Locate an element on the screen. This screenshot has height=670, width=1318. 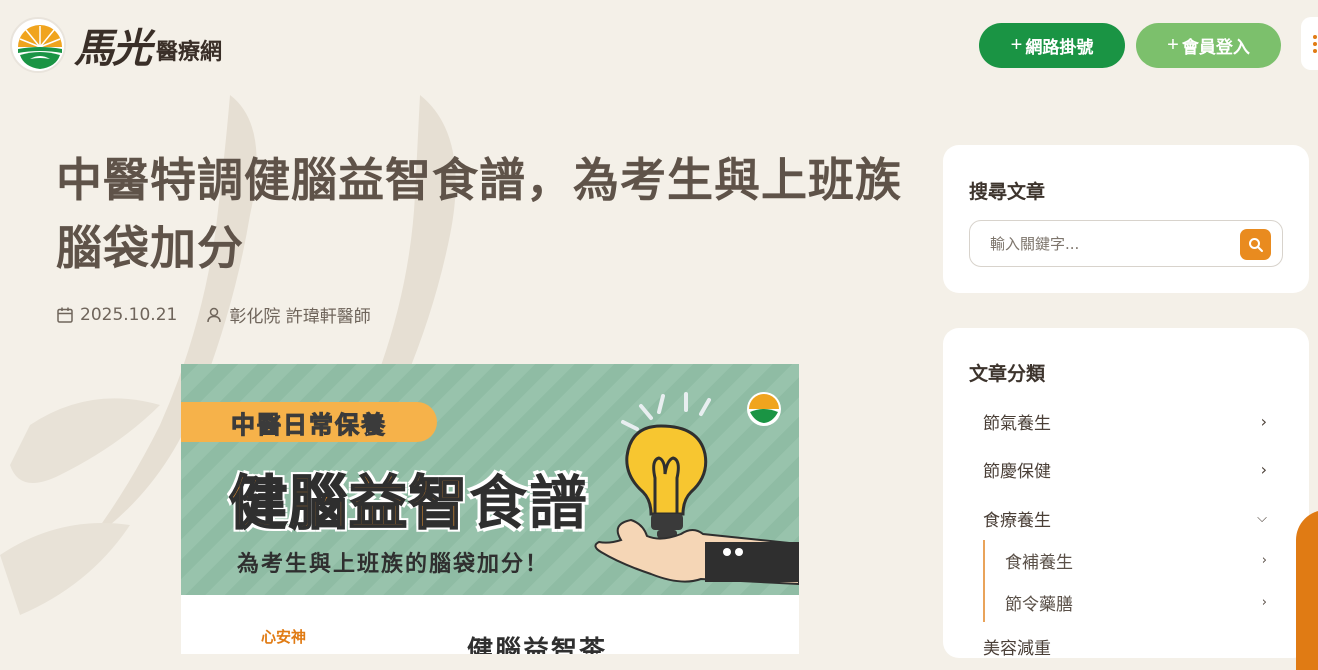
site-logo: 馬光 醫療網 is located at coordinates (130, 45).